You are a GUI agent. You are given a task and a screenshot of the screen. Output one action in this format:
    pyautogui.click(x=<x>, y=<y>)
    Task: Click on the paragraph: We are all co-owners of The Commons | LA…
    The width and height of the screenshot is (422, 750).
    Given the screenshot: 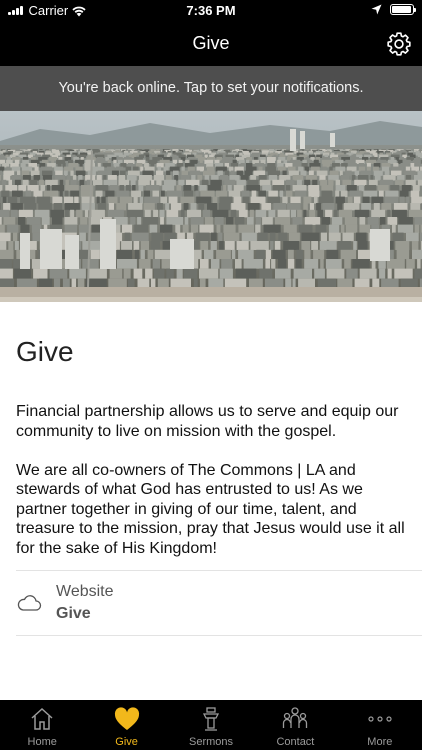 What is the action you would take?
    pyautogui.click(x=210, y=509)
    